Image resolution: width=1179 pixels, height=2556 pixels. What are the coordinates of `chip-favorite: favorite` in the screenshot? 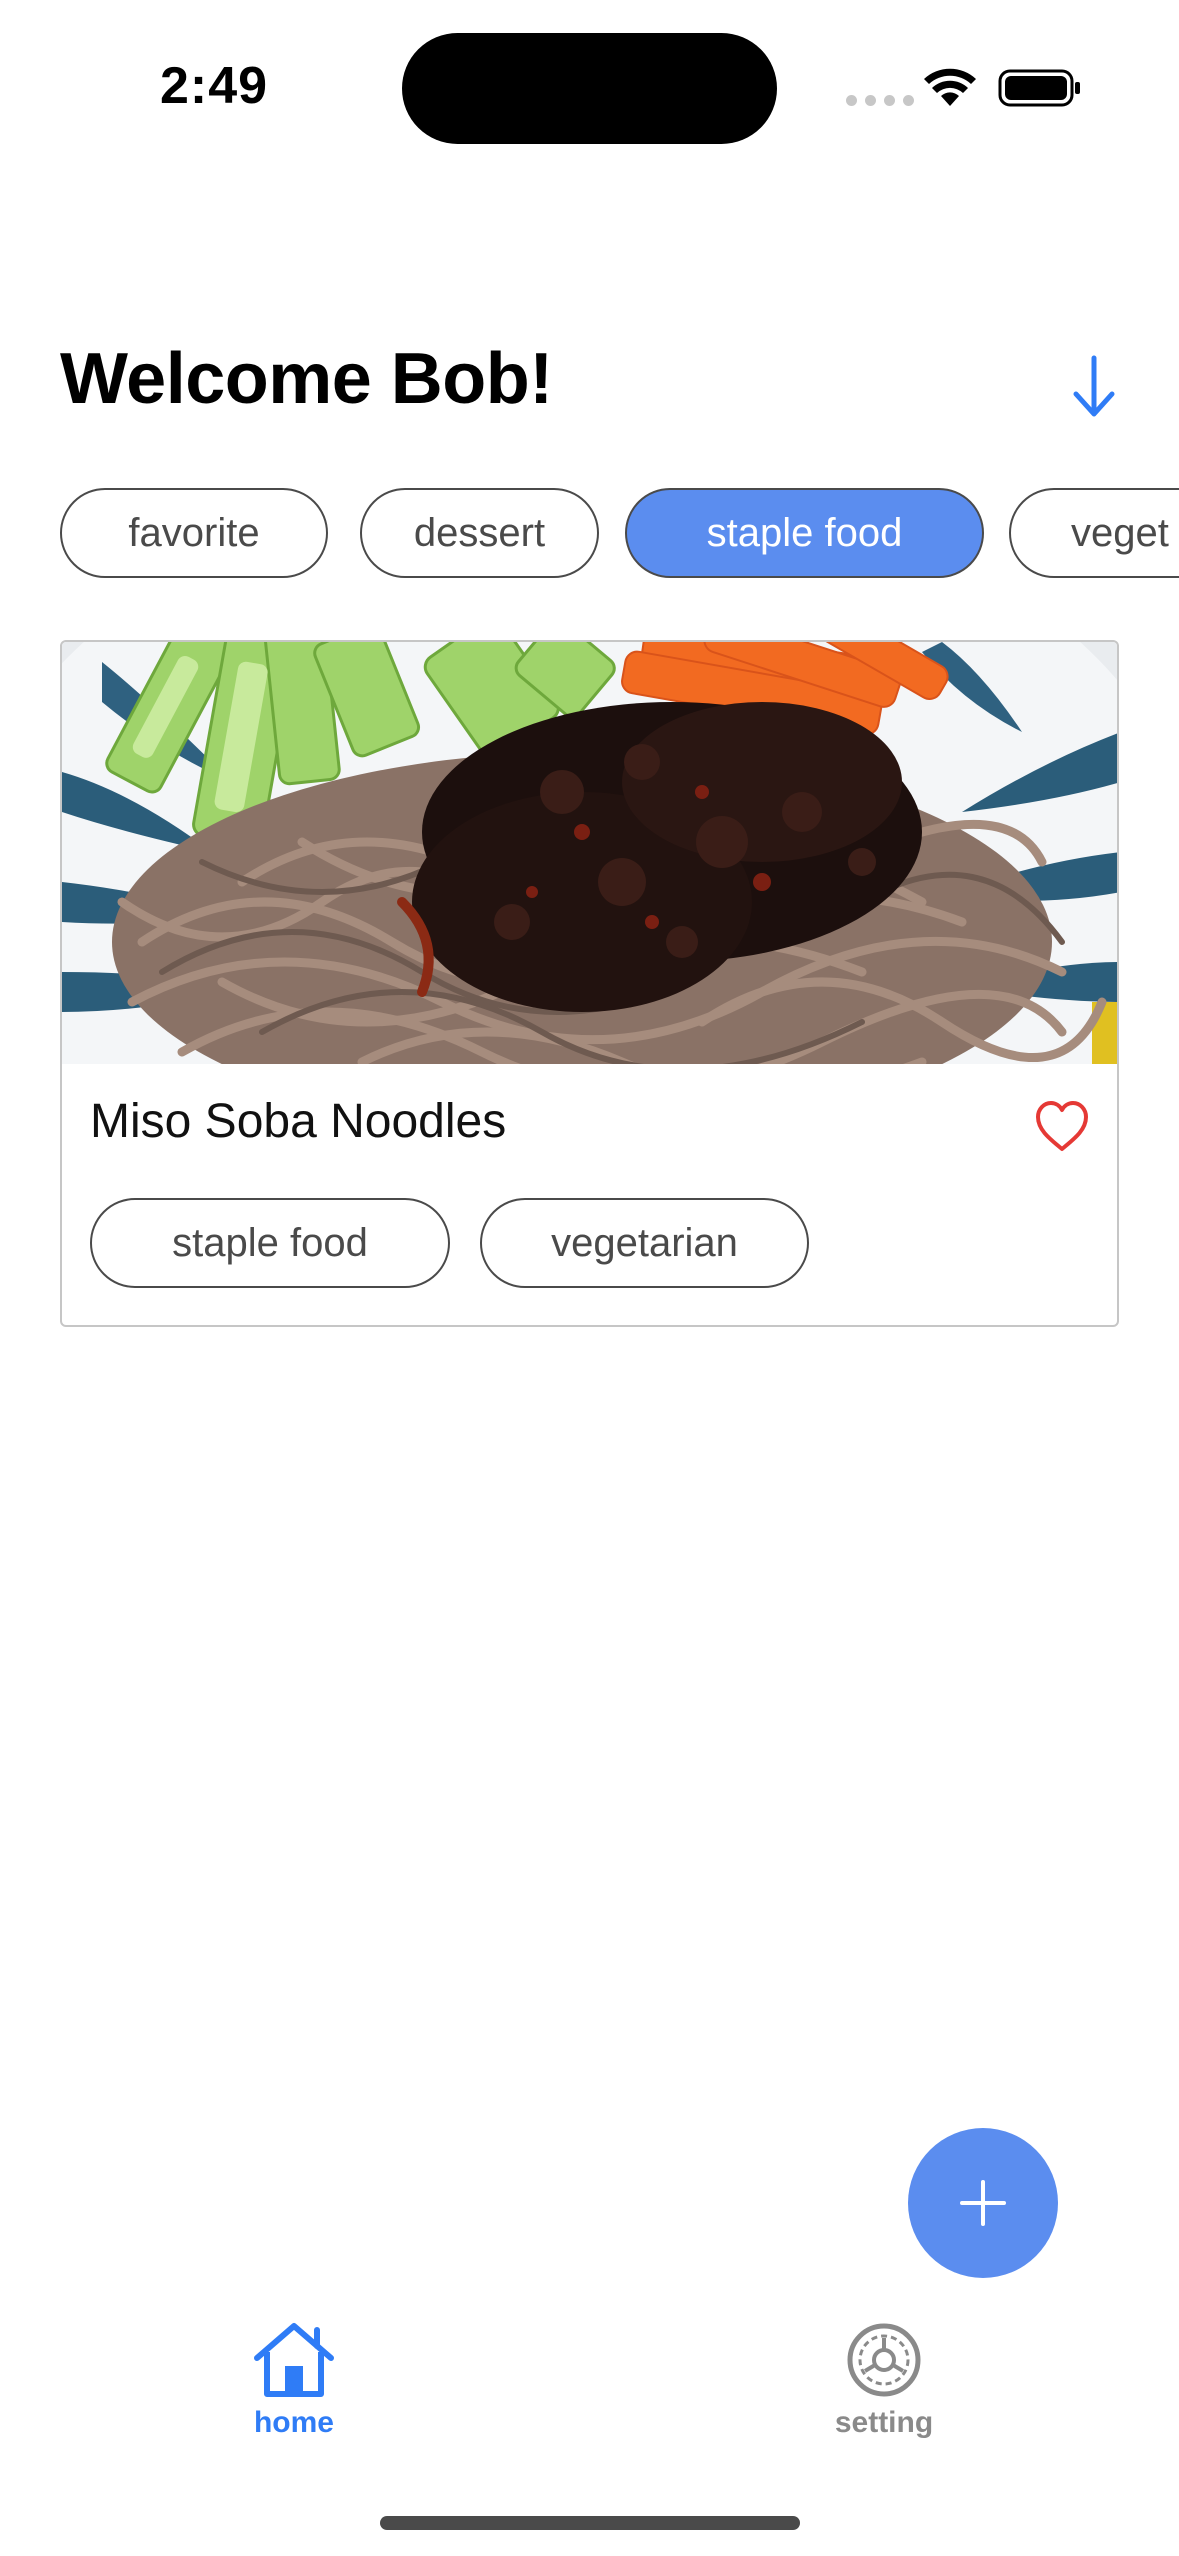 It's located at (194, 533).